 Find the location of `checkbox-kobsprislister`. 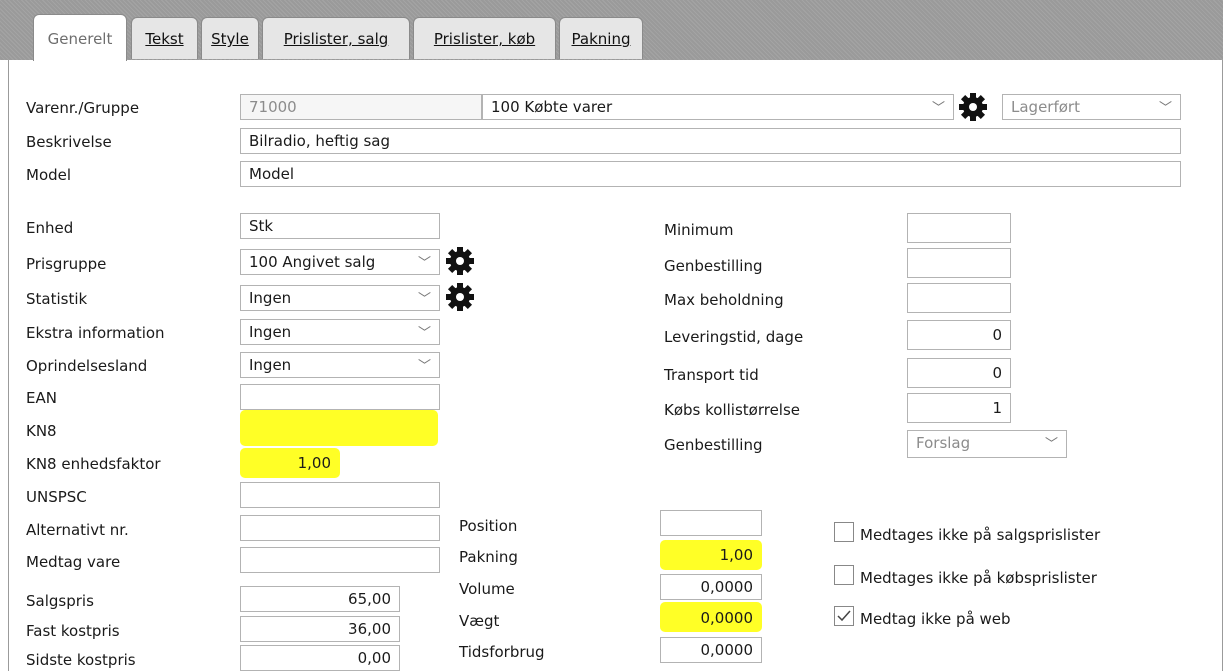

checkbox-kobsprislister is located at coordinates (844, 575).